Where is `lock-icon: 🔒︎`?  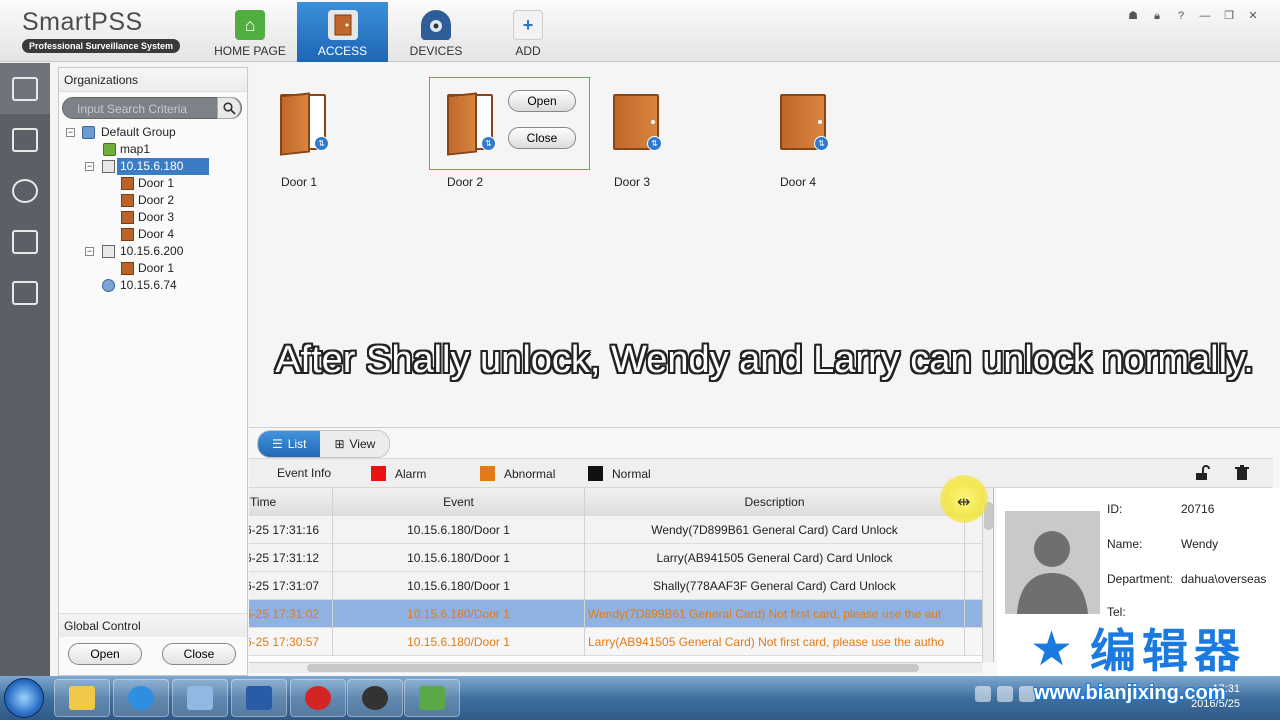 lock-icon: 🔒︎ is located at coordinates (1157, 16).